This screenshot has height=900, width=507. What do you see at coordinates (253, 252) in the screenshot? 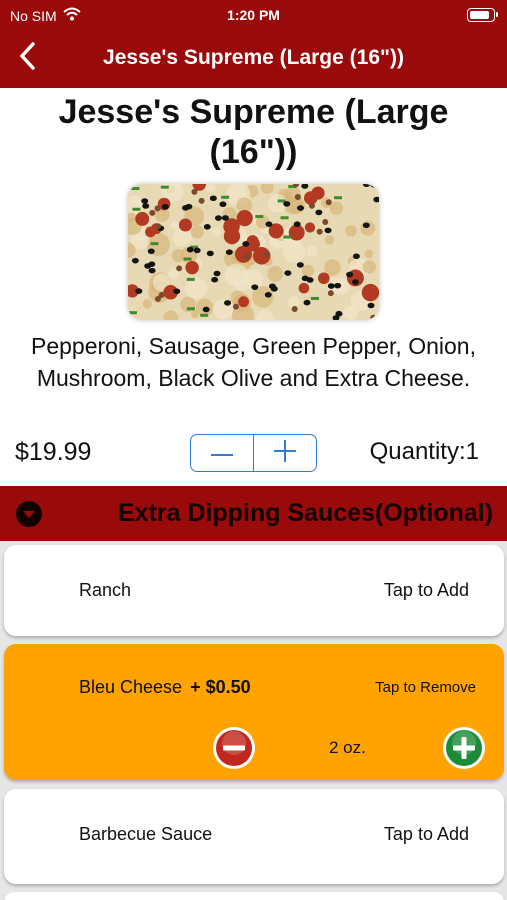
I see `pizza-photo` at bounding box center [253, 252].